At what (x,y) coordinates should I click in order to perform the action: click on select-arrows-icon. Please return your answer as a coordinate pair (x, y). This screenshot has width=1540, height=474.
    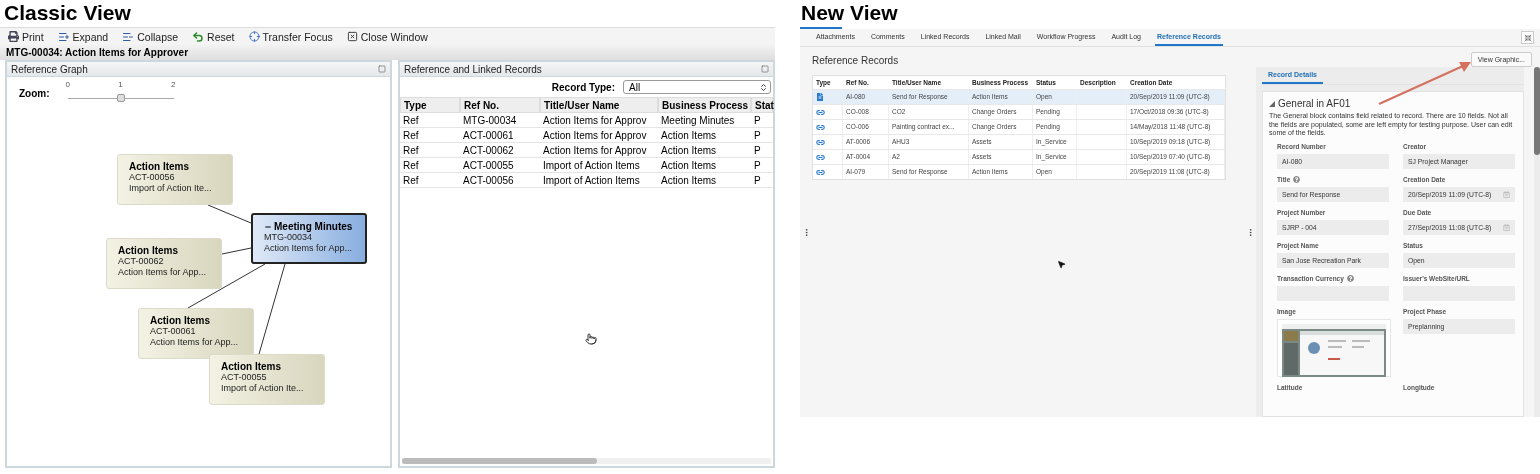
    Looking at the image, I should click on (763, 87).